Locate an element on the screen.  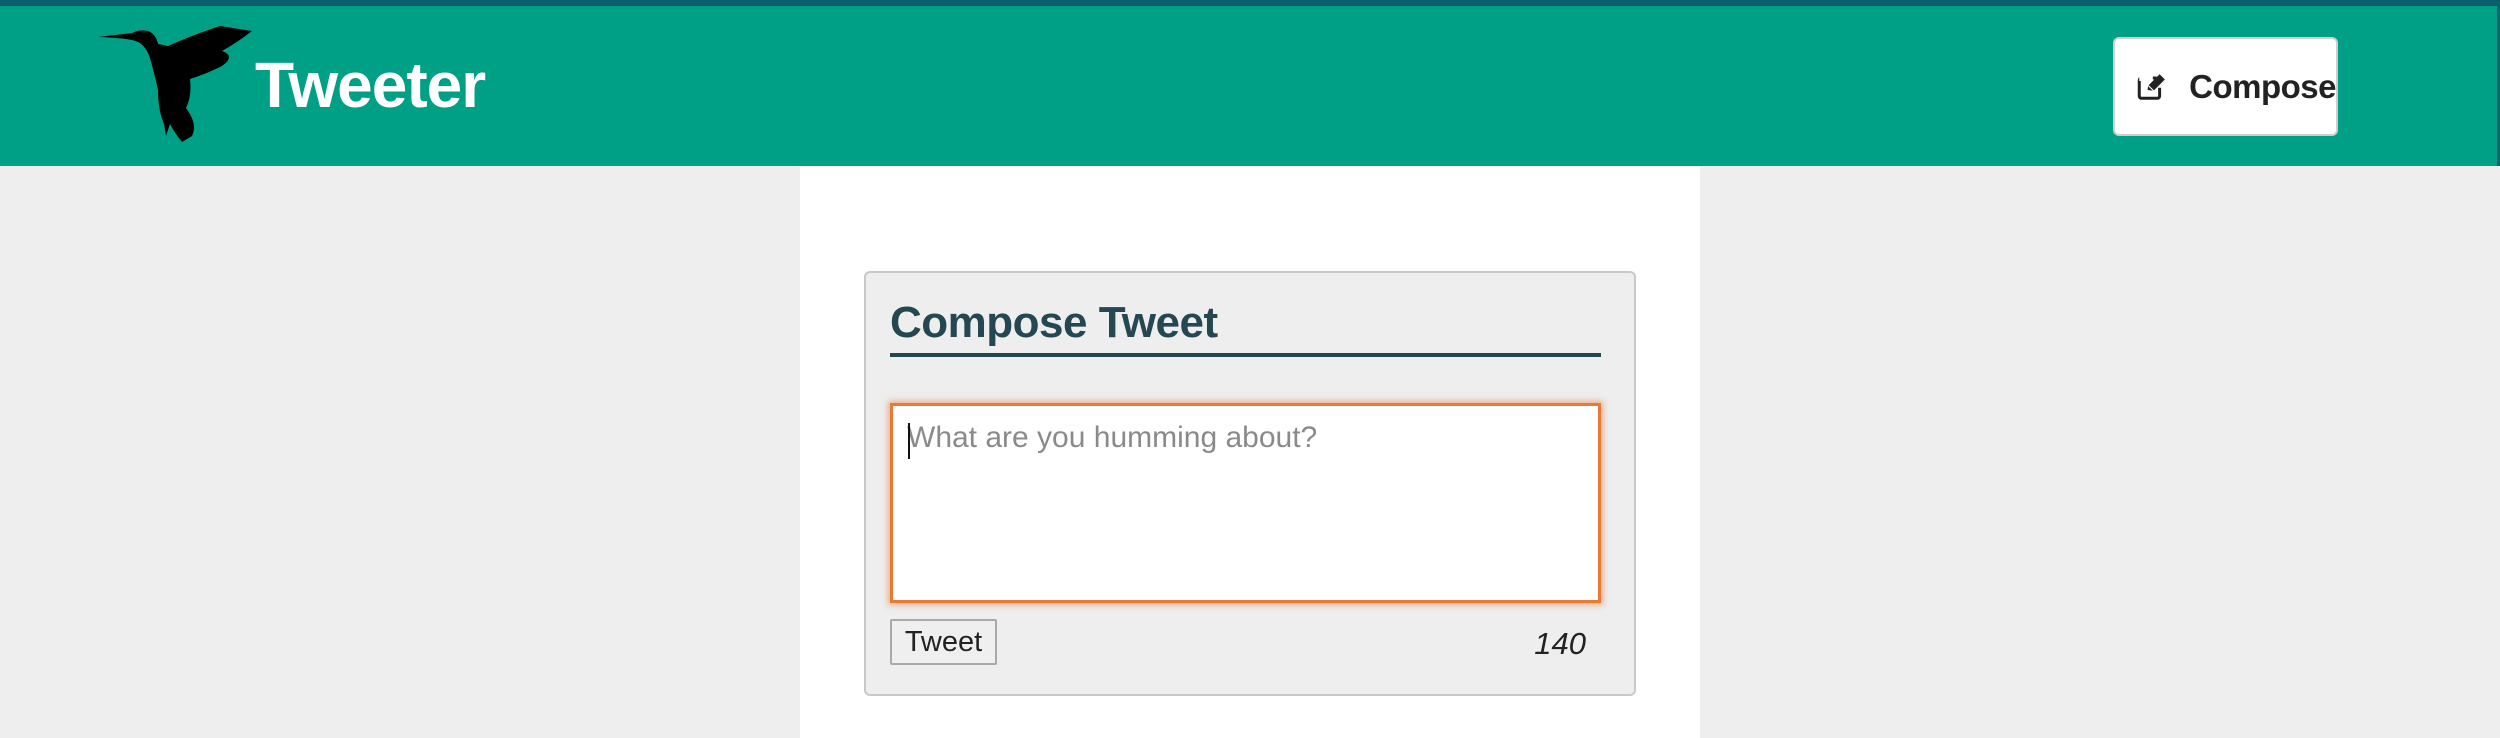
tweet-button: Tweet is located at coordinates (943, 642).